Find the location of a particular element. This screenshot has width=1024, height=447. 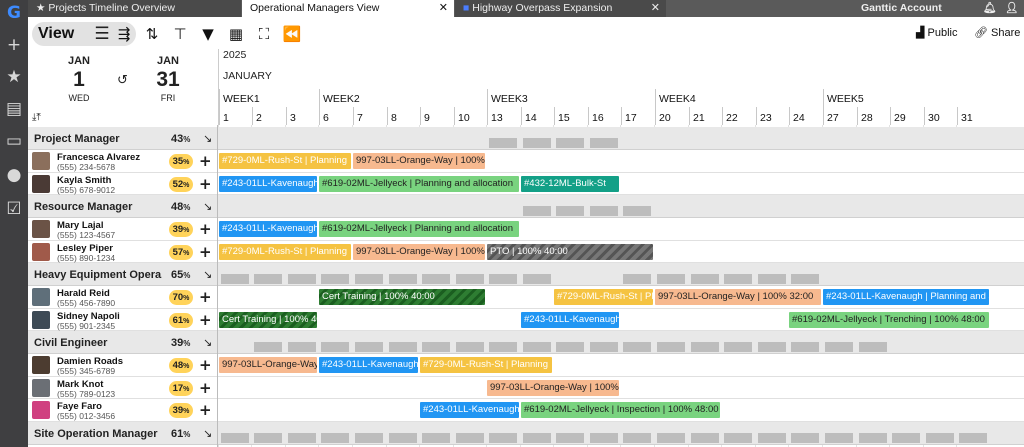

group-row: Resource Manager 48% ↘ is located at coordinates (526, 206).